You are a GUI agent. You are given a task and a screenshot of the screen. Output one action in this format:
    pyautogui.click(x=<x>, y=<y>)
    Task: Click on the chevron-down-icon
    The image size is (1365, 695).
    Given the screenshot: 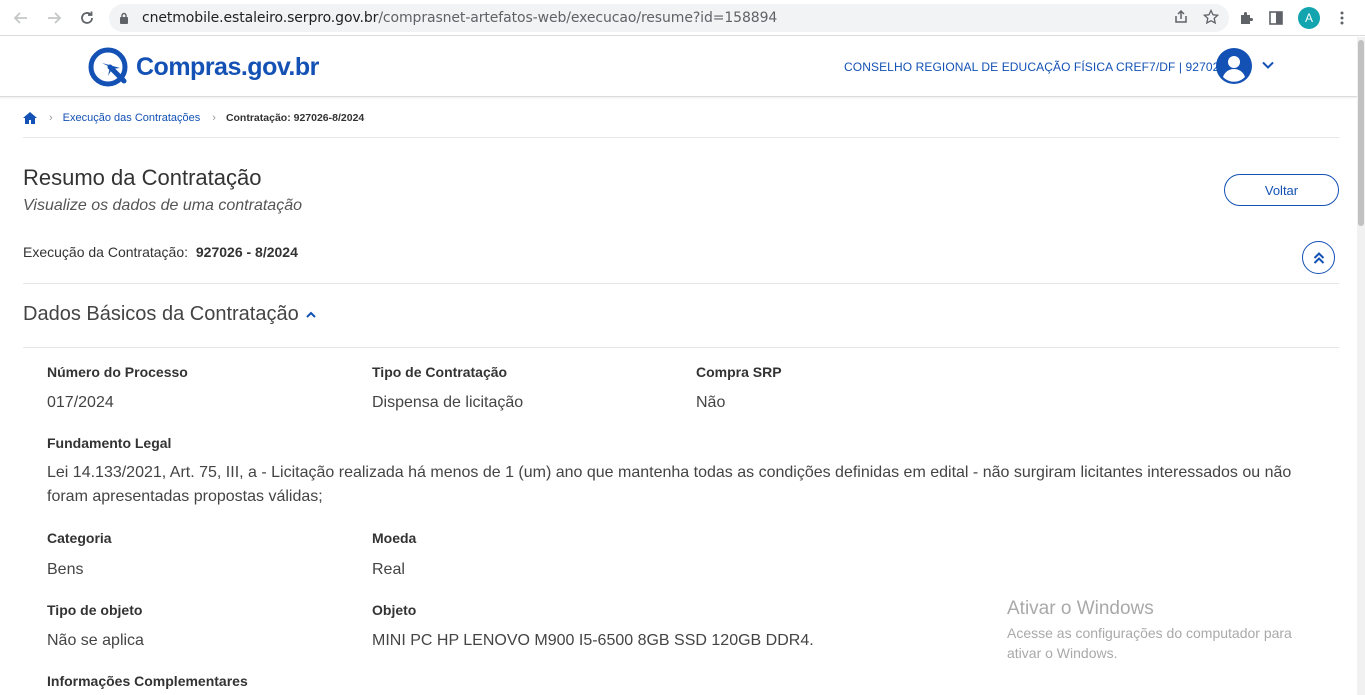 What is the action you would take?
    pyautogui.click(x=1268, y=65)
    